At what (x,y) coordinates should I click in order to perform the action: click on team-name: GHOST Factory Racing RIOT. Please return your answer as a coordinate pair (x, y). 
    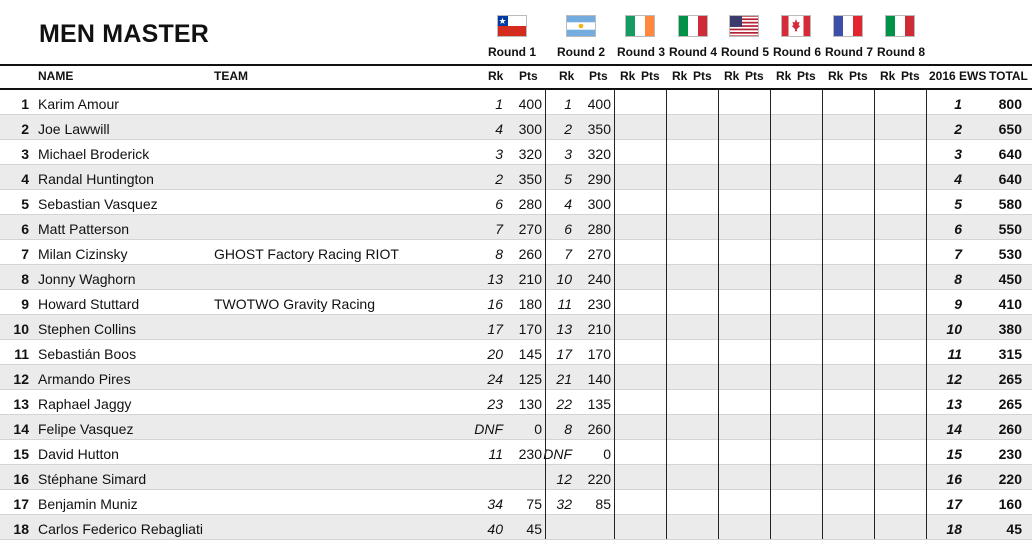
    Looking at the image, I should click on (306, 254).